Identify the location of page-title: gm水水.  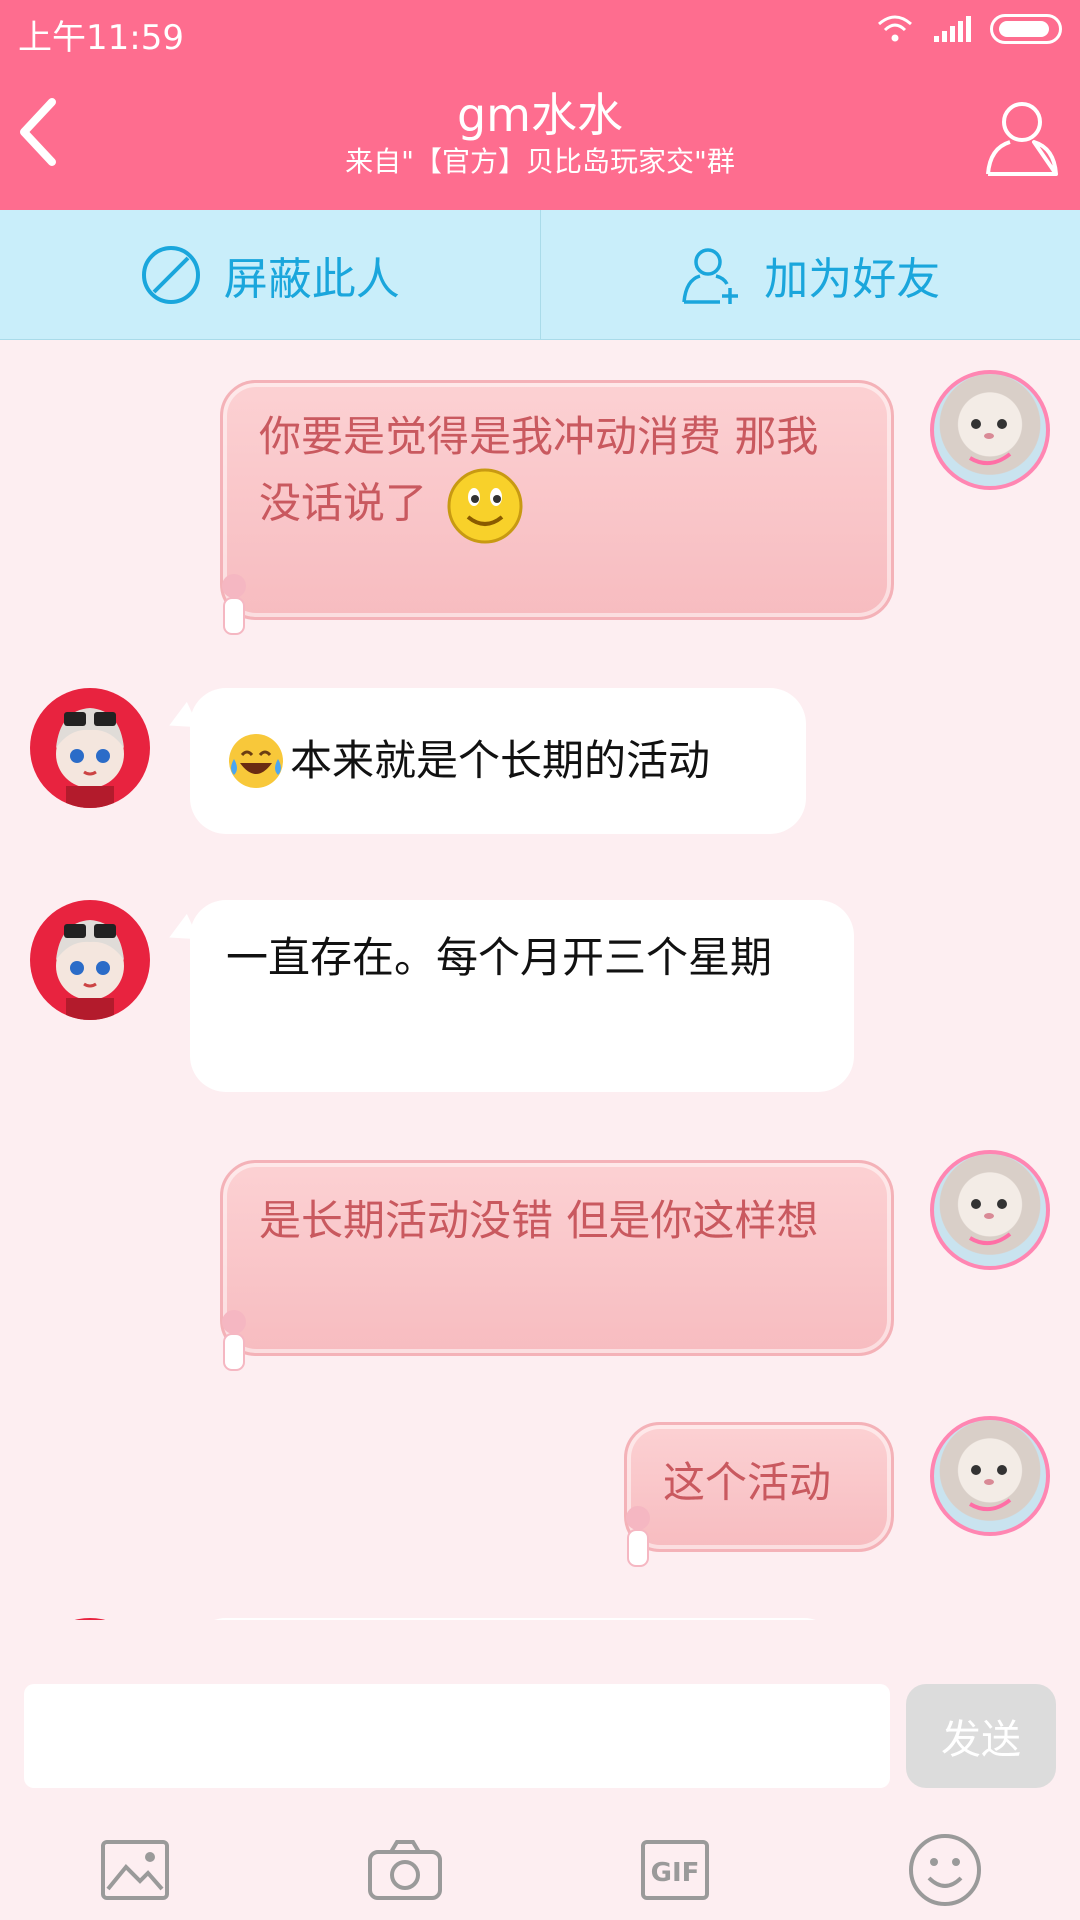
(539, 115).